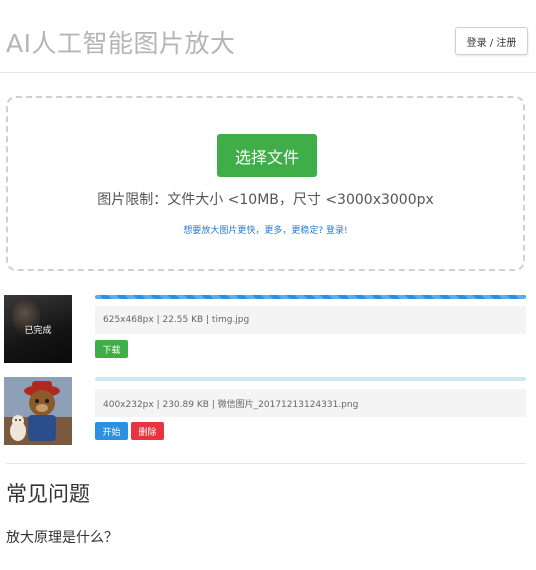 This screenshot has height=570, width=536. What do you see at coordinates (491, 41) in the screenshot?
I see `login-register-button: 登录 / 注册` at bounding box center [491, 41].